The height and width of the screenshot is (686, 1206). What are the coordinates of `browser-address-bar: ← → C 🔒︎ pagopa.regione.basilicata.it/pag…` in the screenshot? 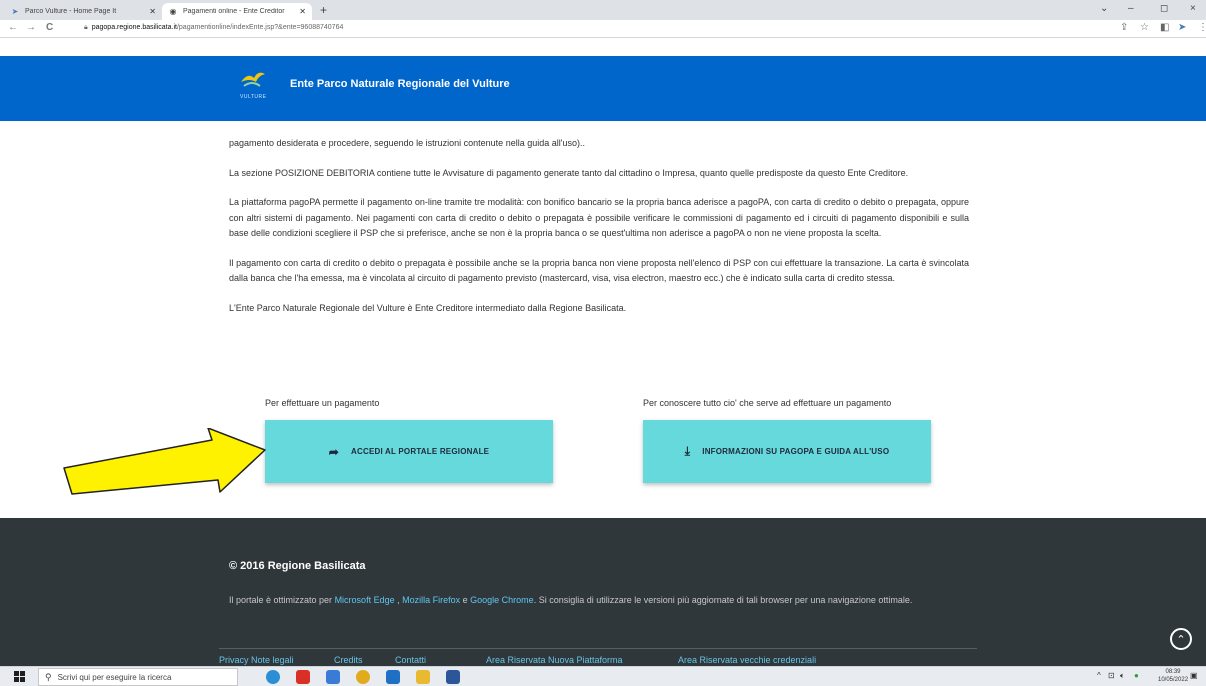 It's located at (603, 29).